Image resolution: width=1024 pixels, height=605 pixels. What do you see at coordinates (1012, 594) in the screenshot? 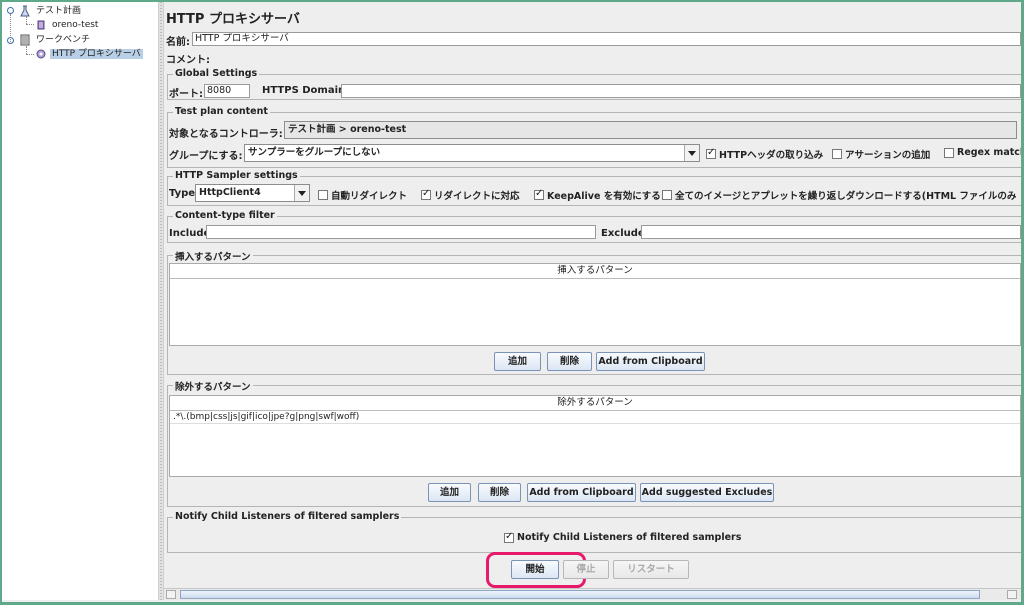
I see `scroll-right-icon` at bounding box center [1012, 594].